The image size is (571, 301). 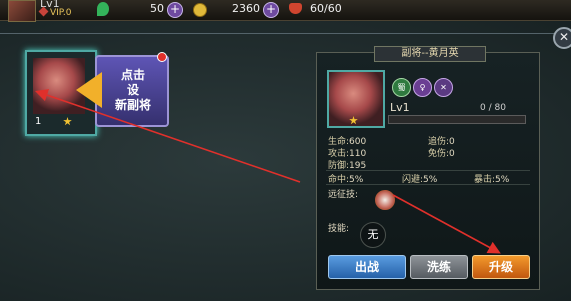 I want to click on arrow-to-hero-slot, so click(x=167, y=136).